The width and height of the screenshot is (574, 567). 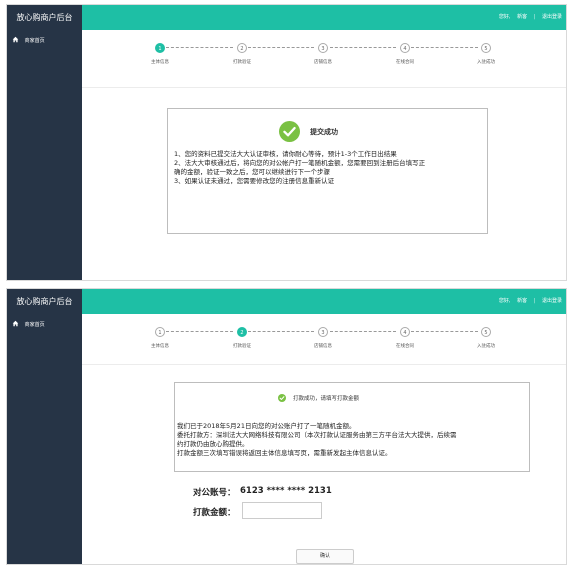 I want to click on message-line: 约打款仍由放心购提供。, so click(x=213, y=444).